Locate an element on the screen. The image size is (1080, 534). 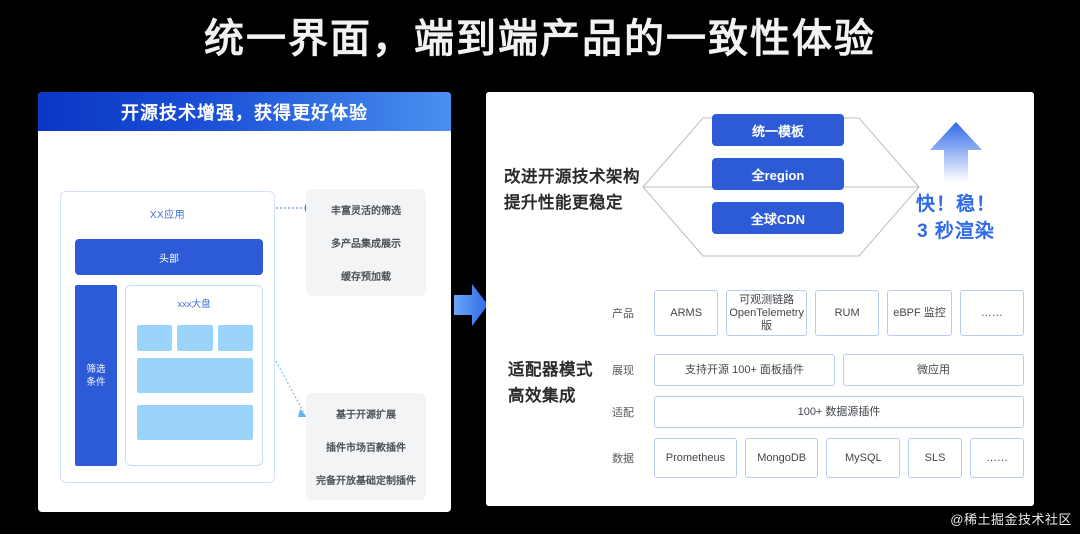
architecture-boxes: 统一模板 全region 全球CDN is located at coordinates (778, 174).